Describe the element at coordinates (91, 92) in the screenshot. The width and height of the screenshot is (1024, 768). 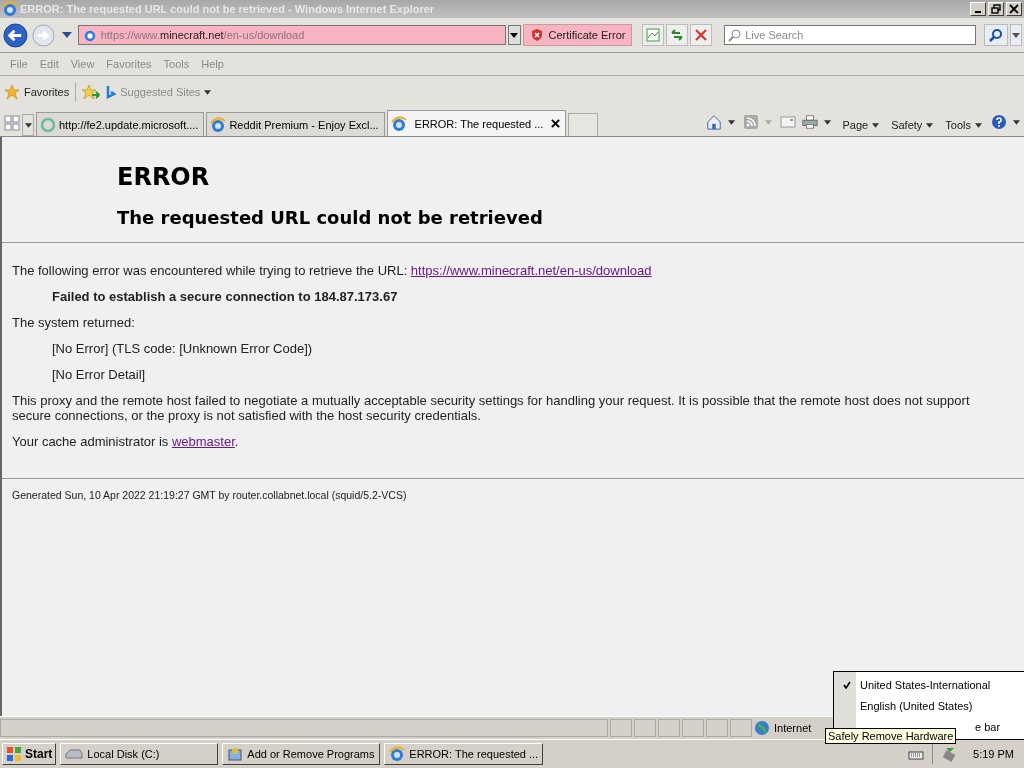
I see `add-favorite-icon` at that location.